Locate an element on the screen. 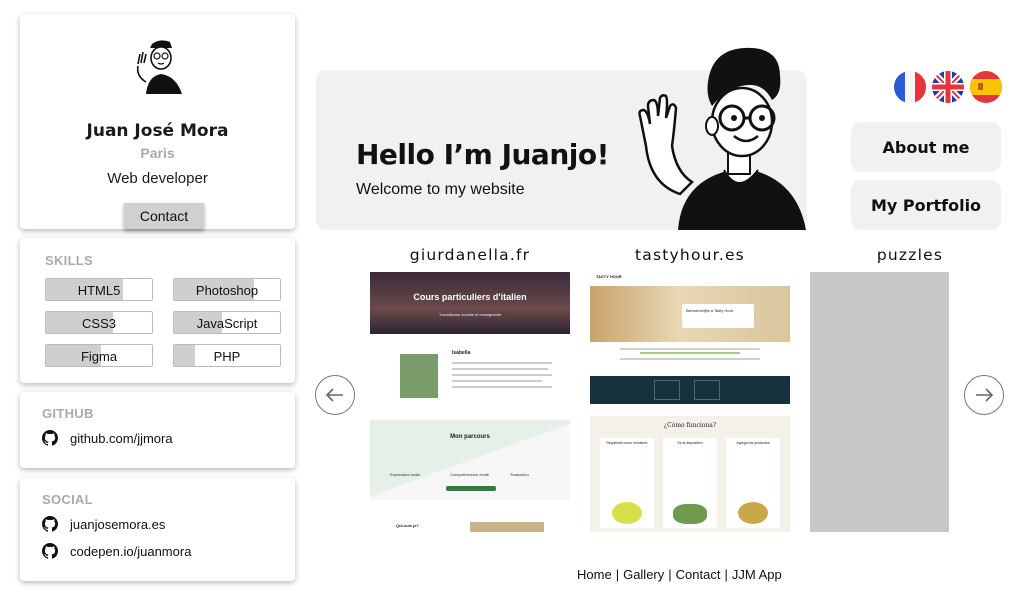 The width and height of the screenshot is (1024, 600). footer-link-contact: Contact is located at coordinates (698, 574).